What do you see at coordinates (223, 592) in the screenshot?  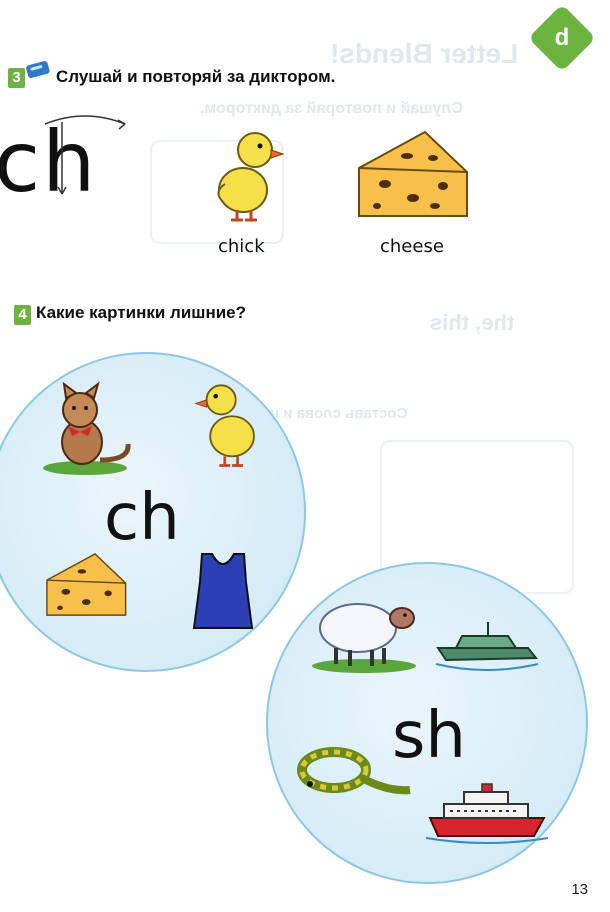 I see `vest-icon` at bounding box center [223, 592].